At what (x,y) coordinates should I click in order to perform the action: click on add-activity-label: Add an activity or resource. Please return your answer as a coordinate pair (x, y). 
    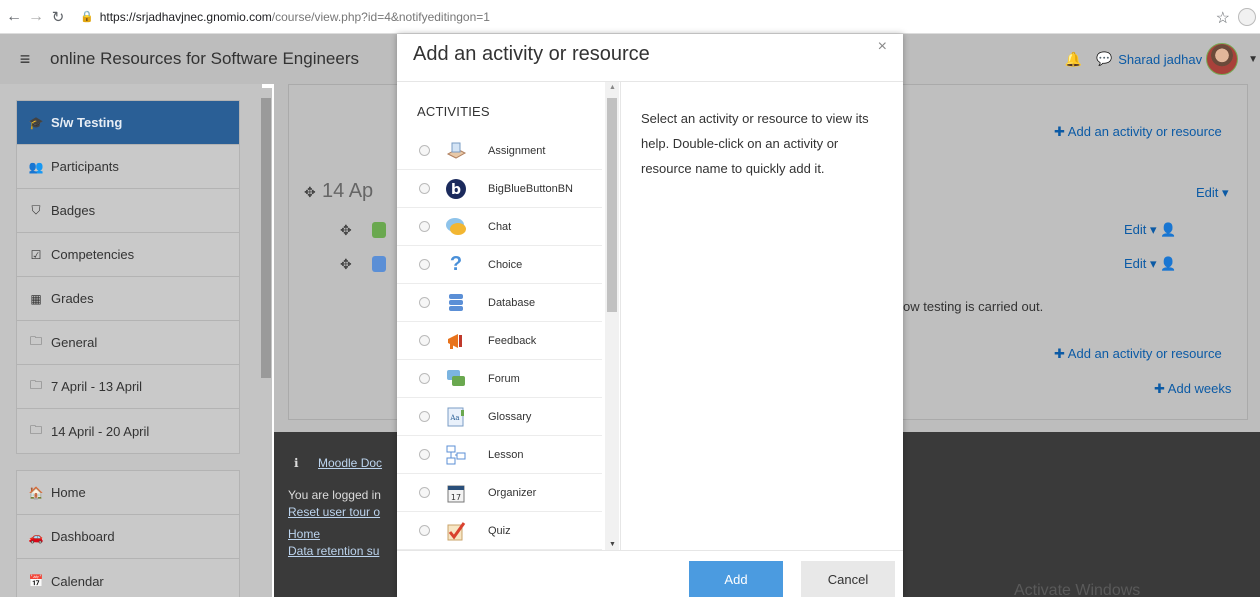
    Looking at the image, I should click on (1144, 131).